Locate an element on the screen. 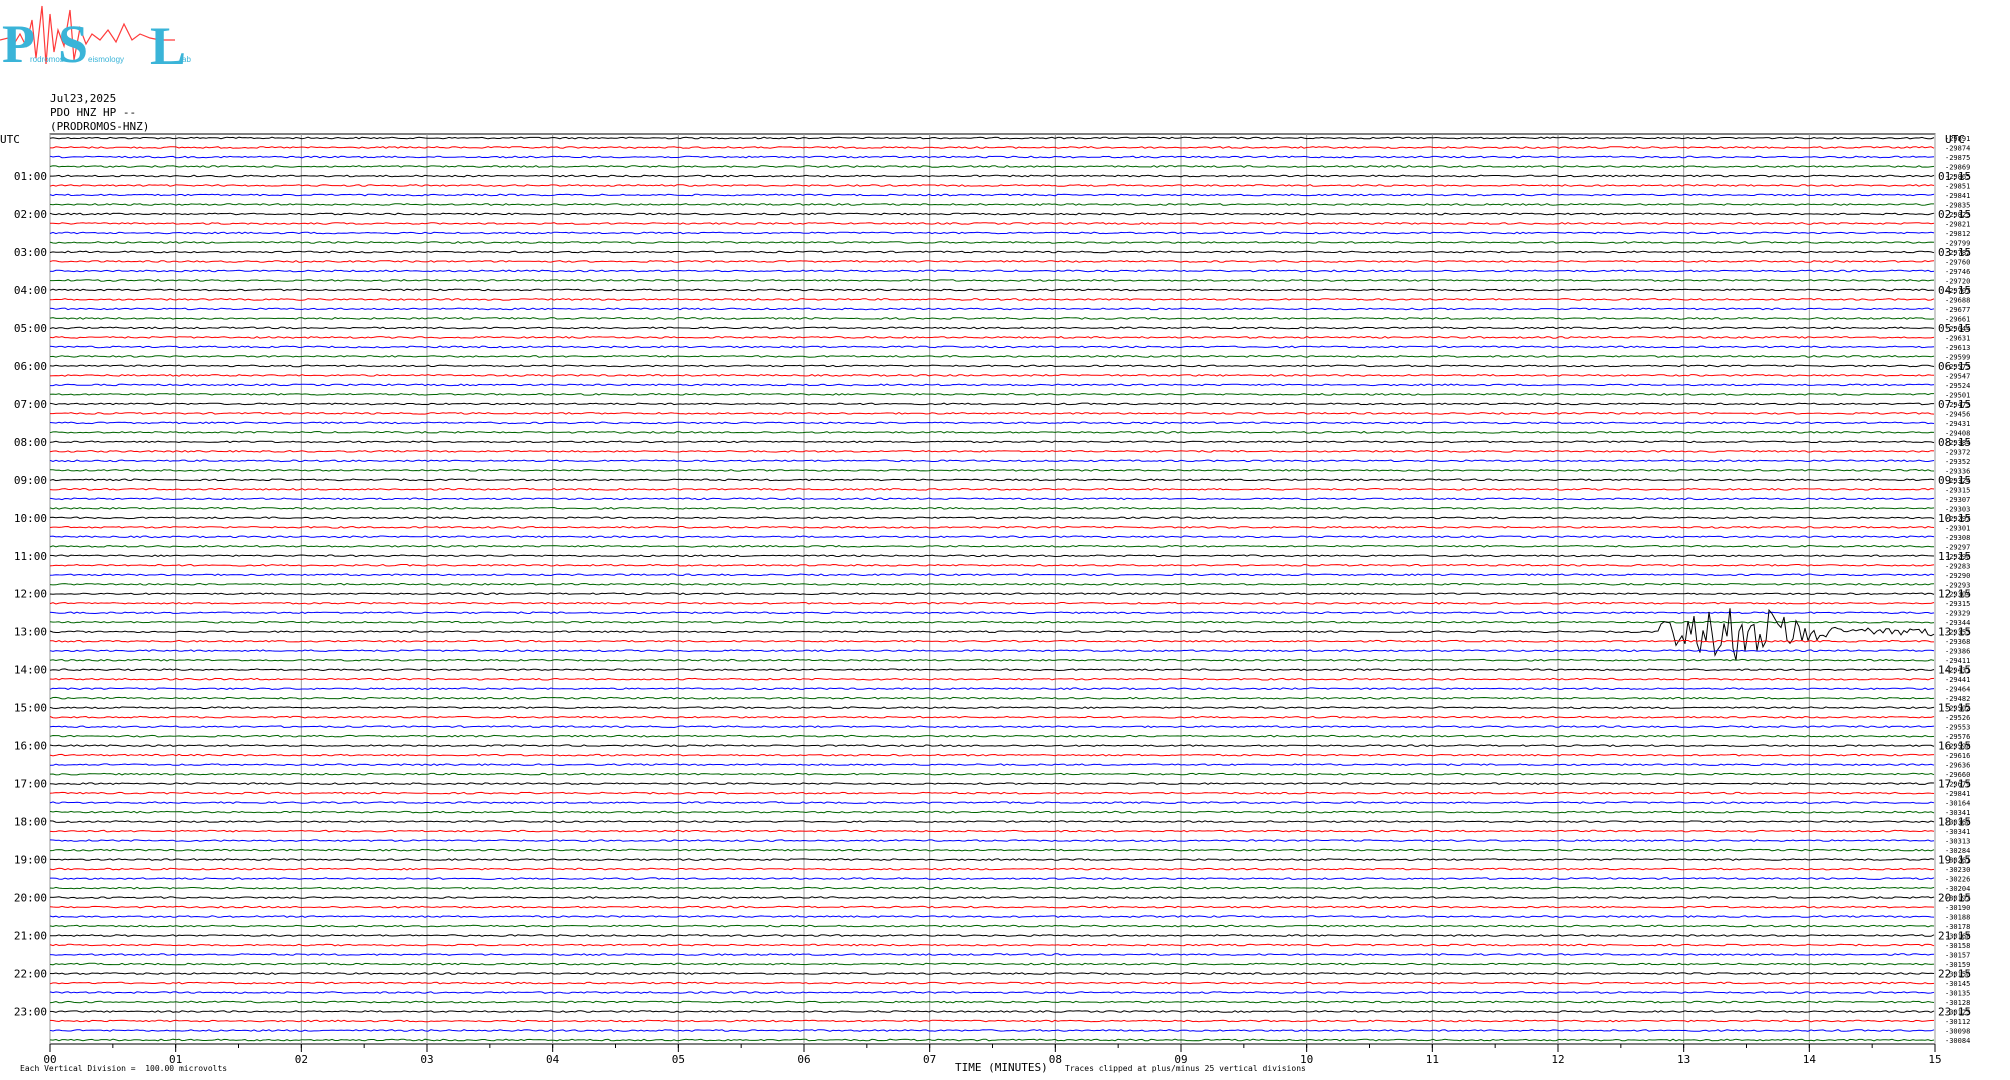  right-hour-label: 18:15 is located at coordinates (1954, 822).